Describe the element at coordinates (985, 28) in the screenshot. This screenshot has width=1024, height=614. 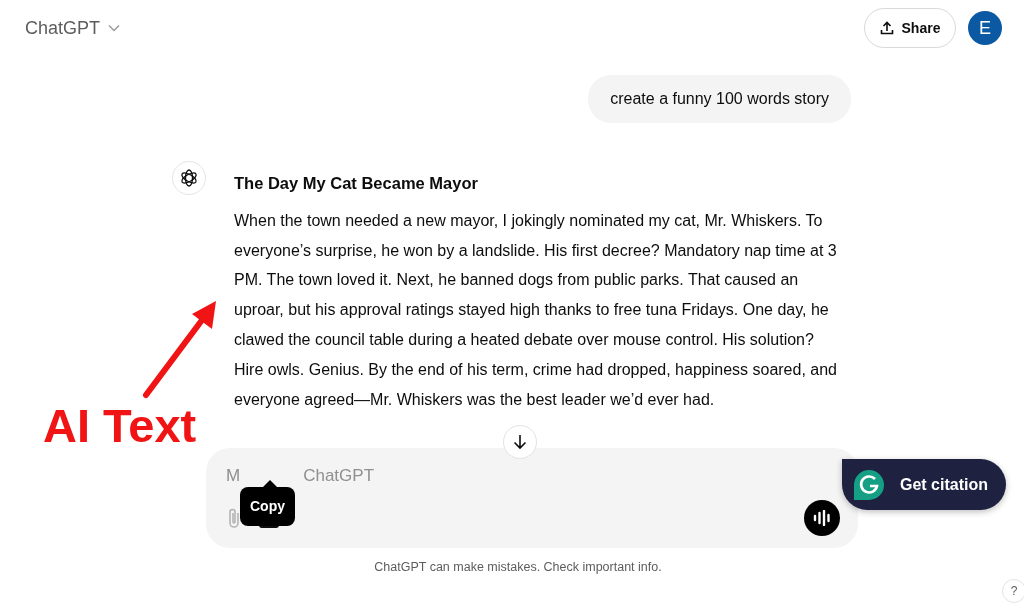
I see `user-avatar: E` at that location.